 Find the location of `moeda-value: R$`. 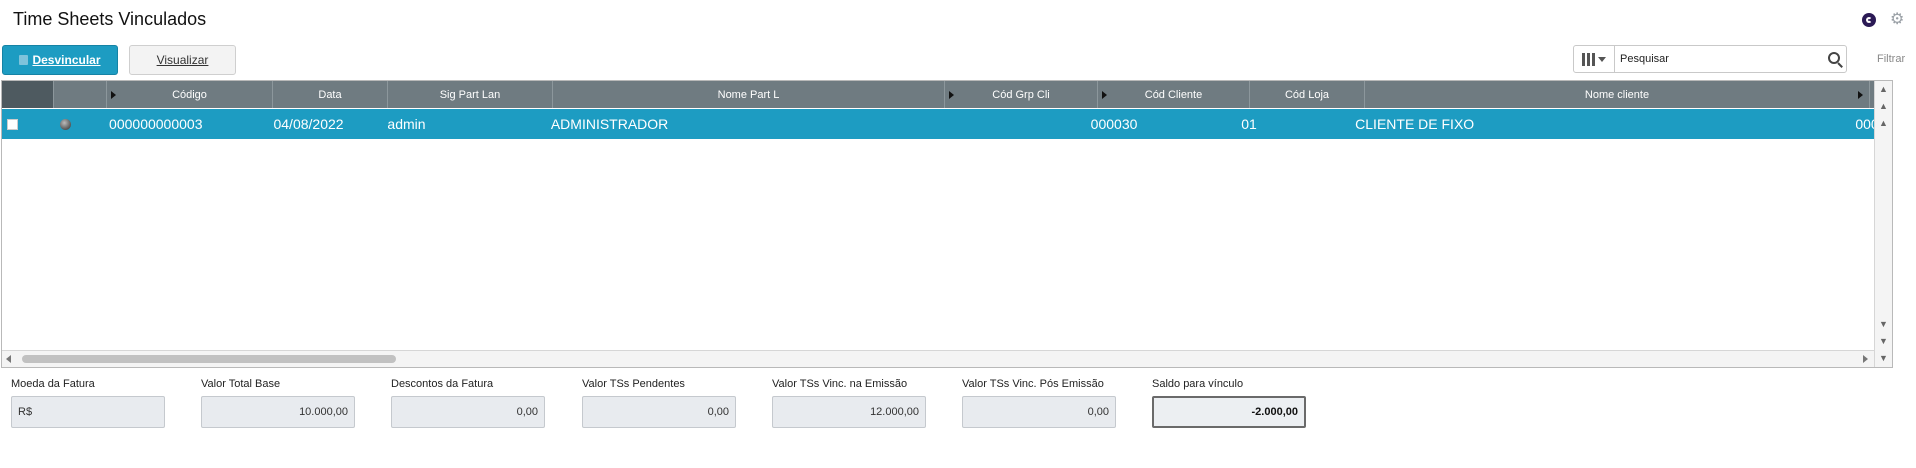

moeda-value: R$ is located at coordinates (88, 412).